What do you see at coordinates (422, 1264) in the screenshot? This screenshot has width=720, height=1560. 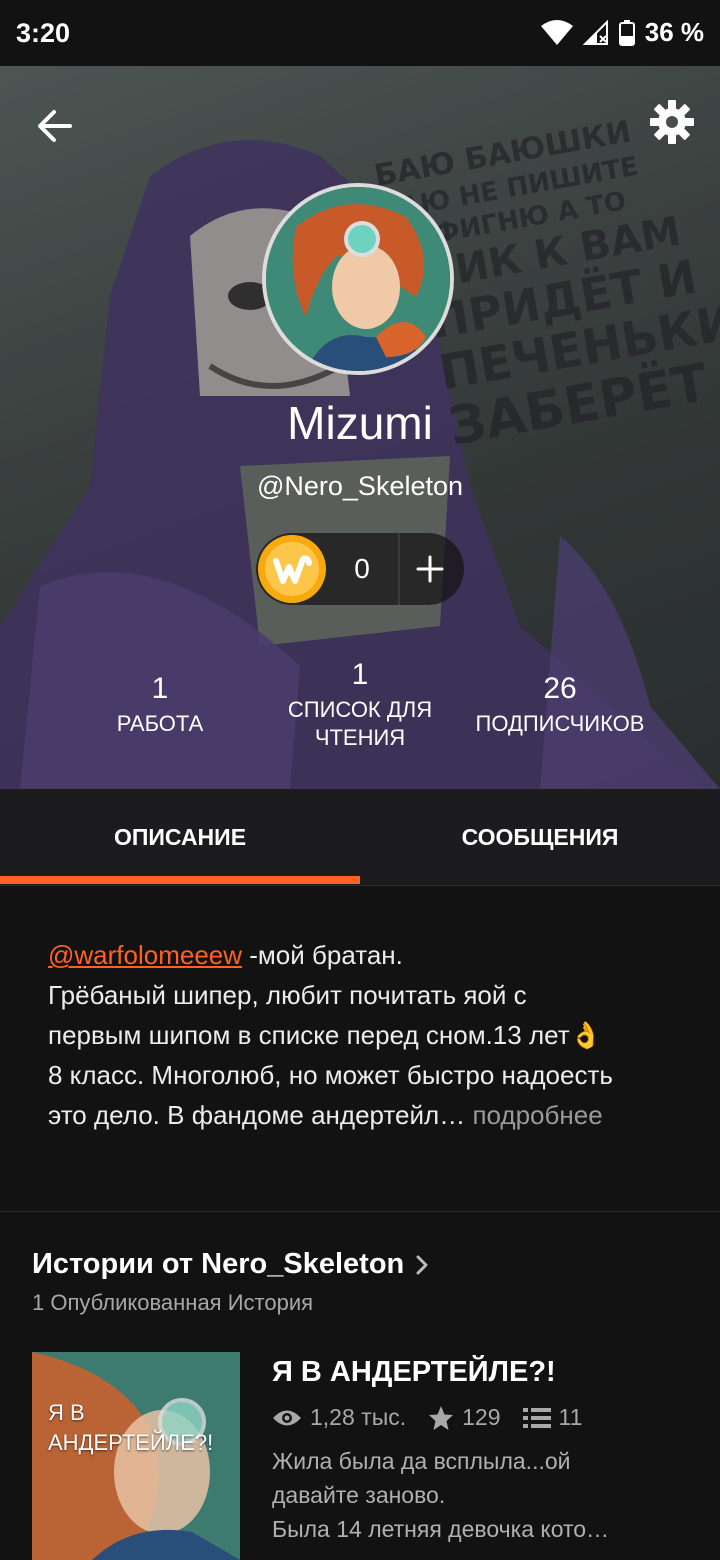 I see `chevron-right-icon` at bounding box center [422, 1264].